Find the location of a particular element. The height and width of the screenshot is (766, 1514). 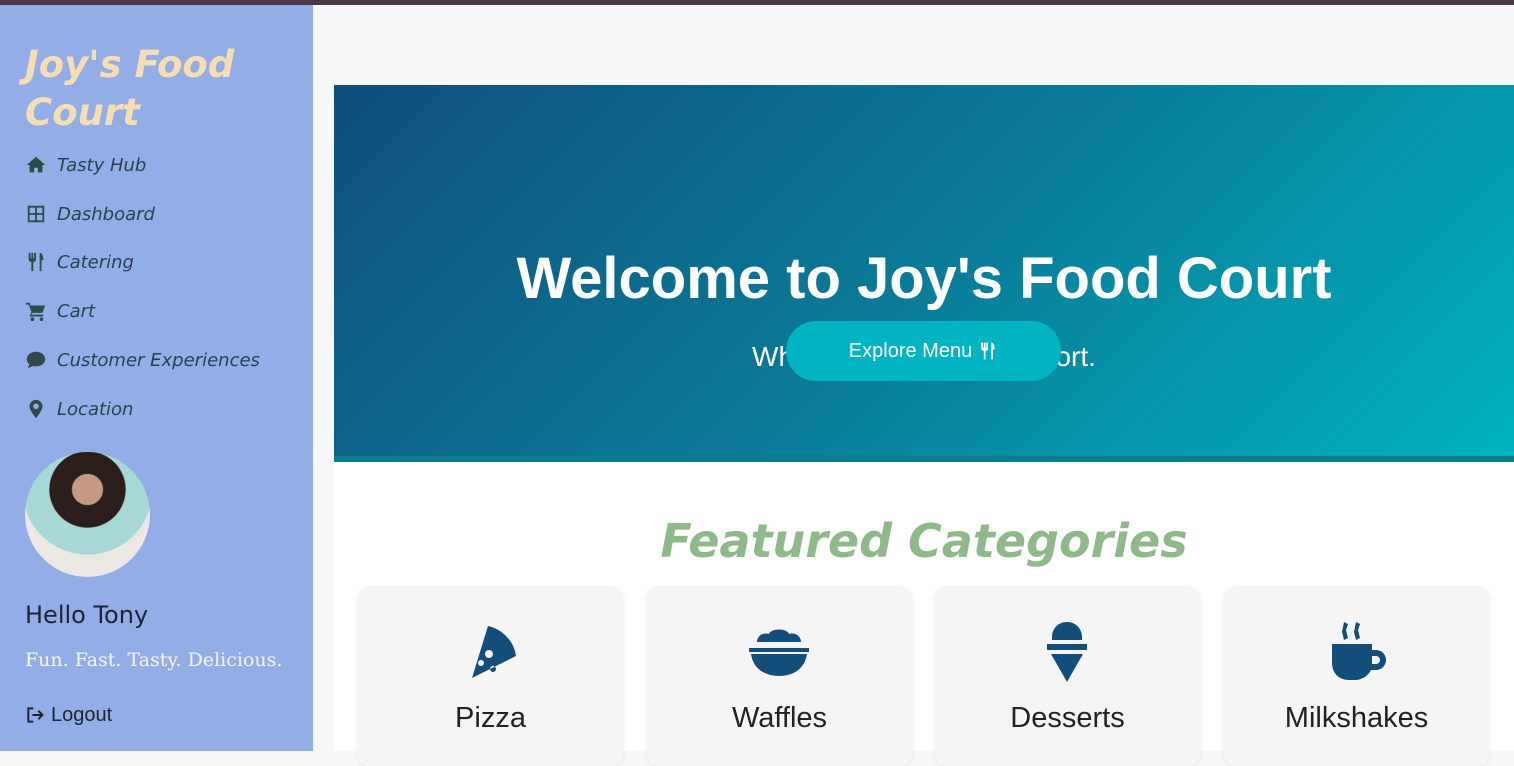

nav-label: Cart is located at coordinates (76, 311).